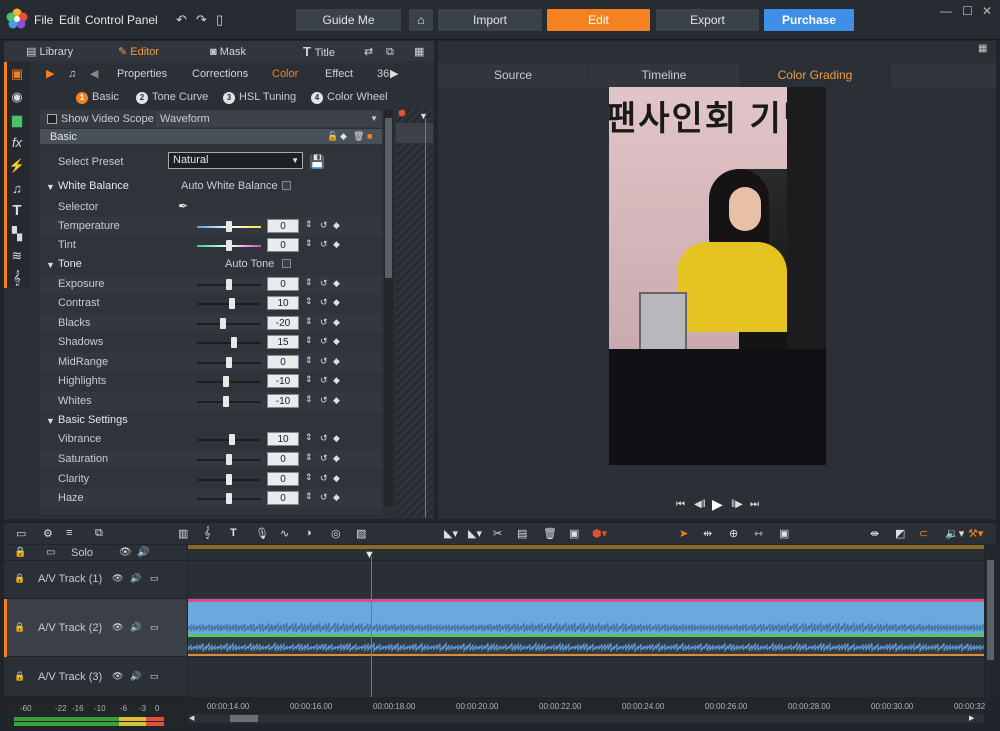 The image size is (1000, 731). What do you see at coordinates (319, 52) in the screenshot?
I see `tab-title: T Title` at bounding box center [319, 52].